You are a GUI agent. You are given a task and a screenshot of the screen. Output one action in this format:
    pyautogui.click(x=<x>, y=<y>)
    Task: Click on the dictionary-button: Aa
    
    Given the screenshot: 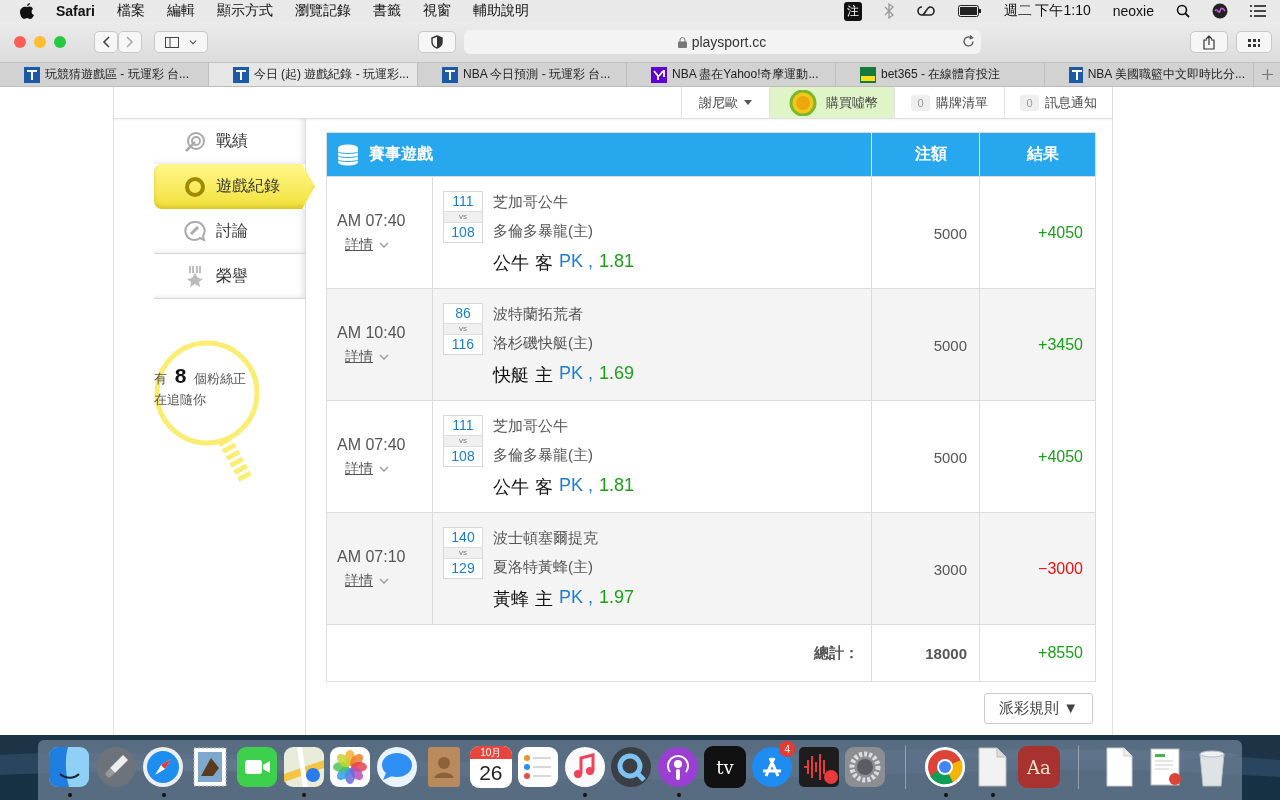 What is the action you would take?
    pyautogui.click(x=1038, y=767)
    